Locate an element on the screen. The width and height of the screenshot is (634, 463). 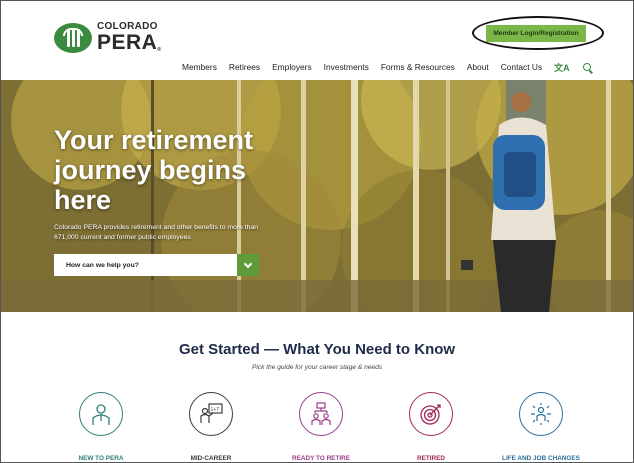
search-icon is located at coordinates (586, 67).